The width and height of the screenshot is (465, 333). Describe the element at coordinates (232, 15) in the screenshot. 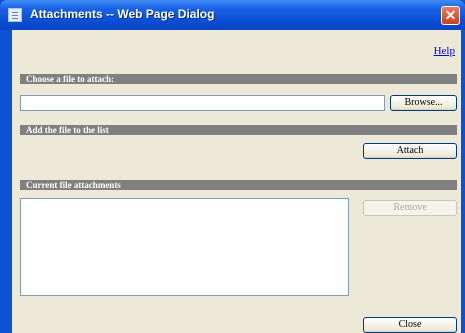

I see `title-bar: Attachments -- Web Page Dialog ✕` at that location.